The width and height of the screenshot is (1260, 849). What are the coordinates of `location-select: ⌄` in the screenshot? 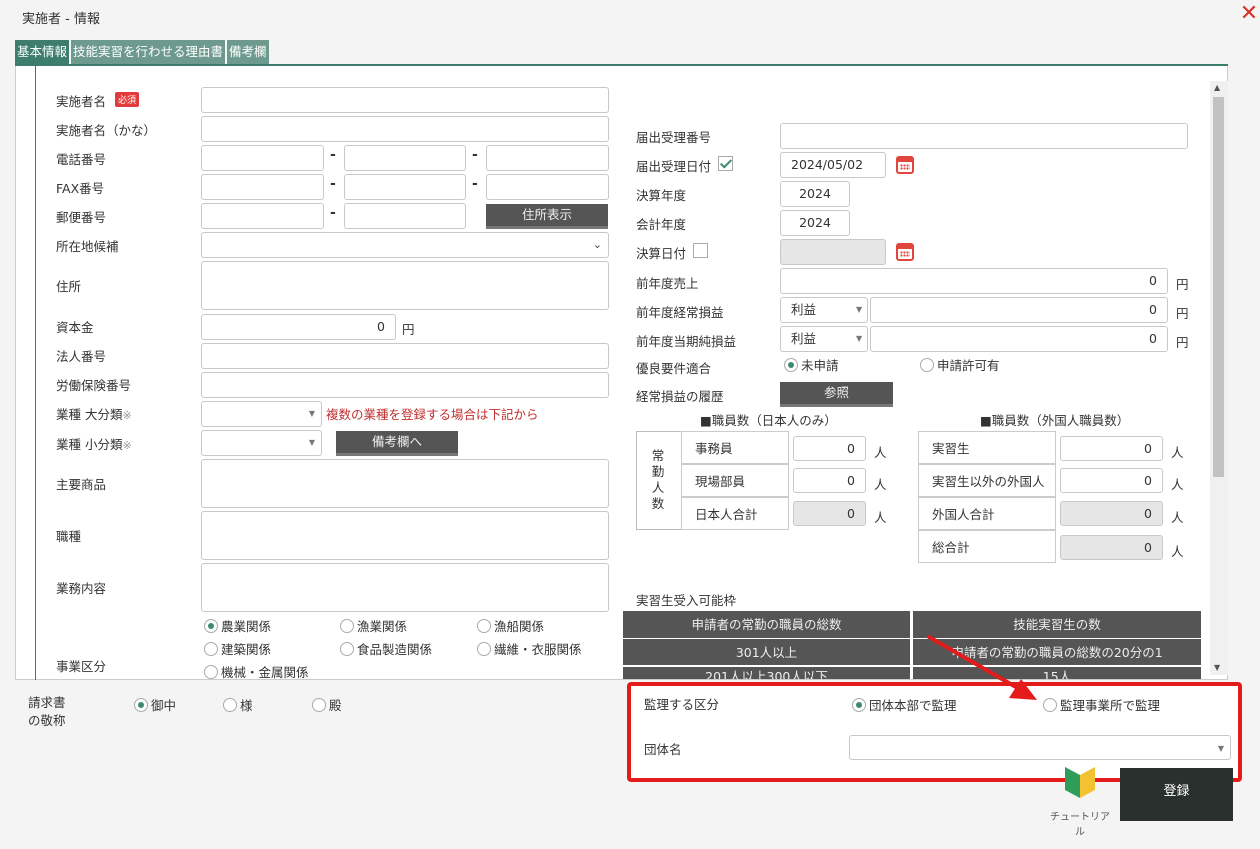 It's located at (405, 245).